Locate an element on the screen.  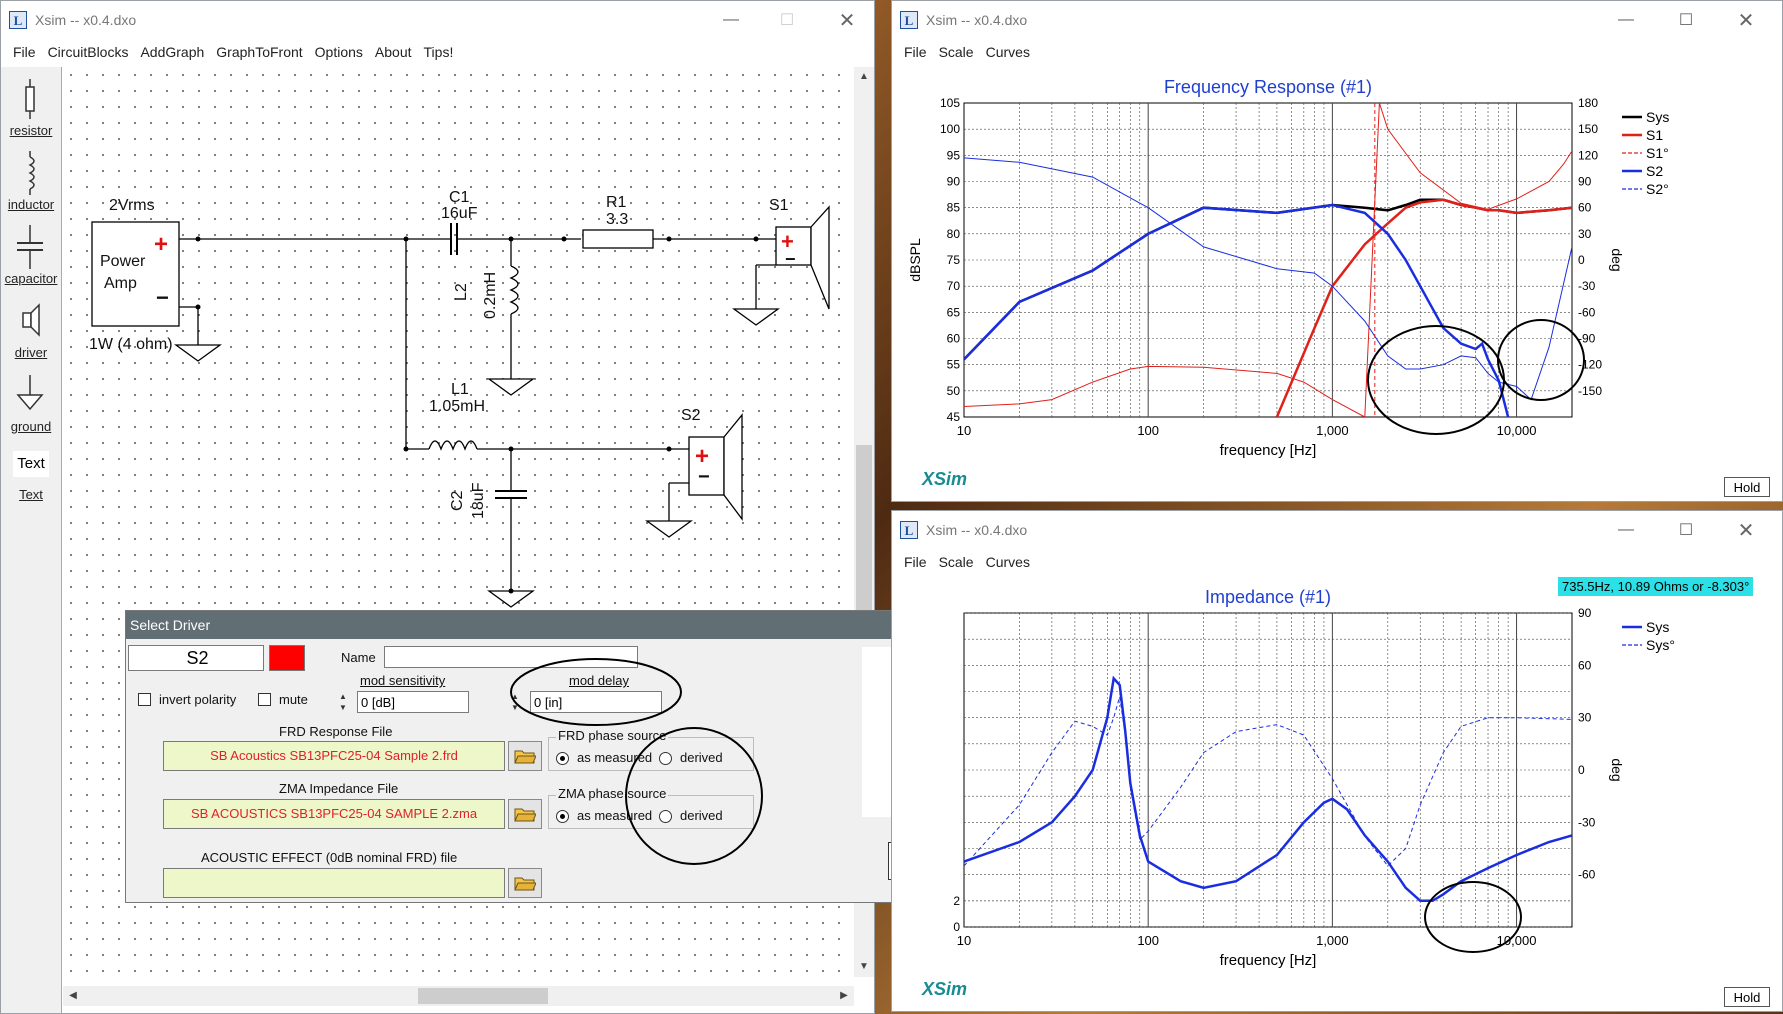
annotation-circle-impedance-min is located at coordinates (1473, 917).